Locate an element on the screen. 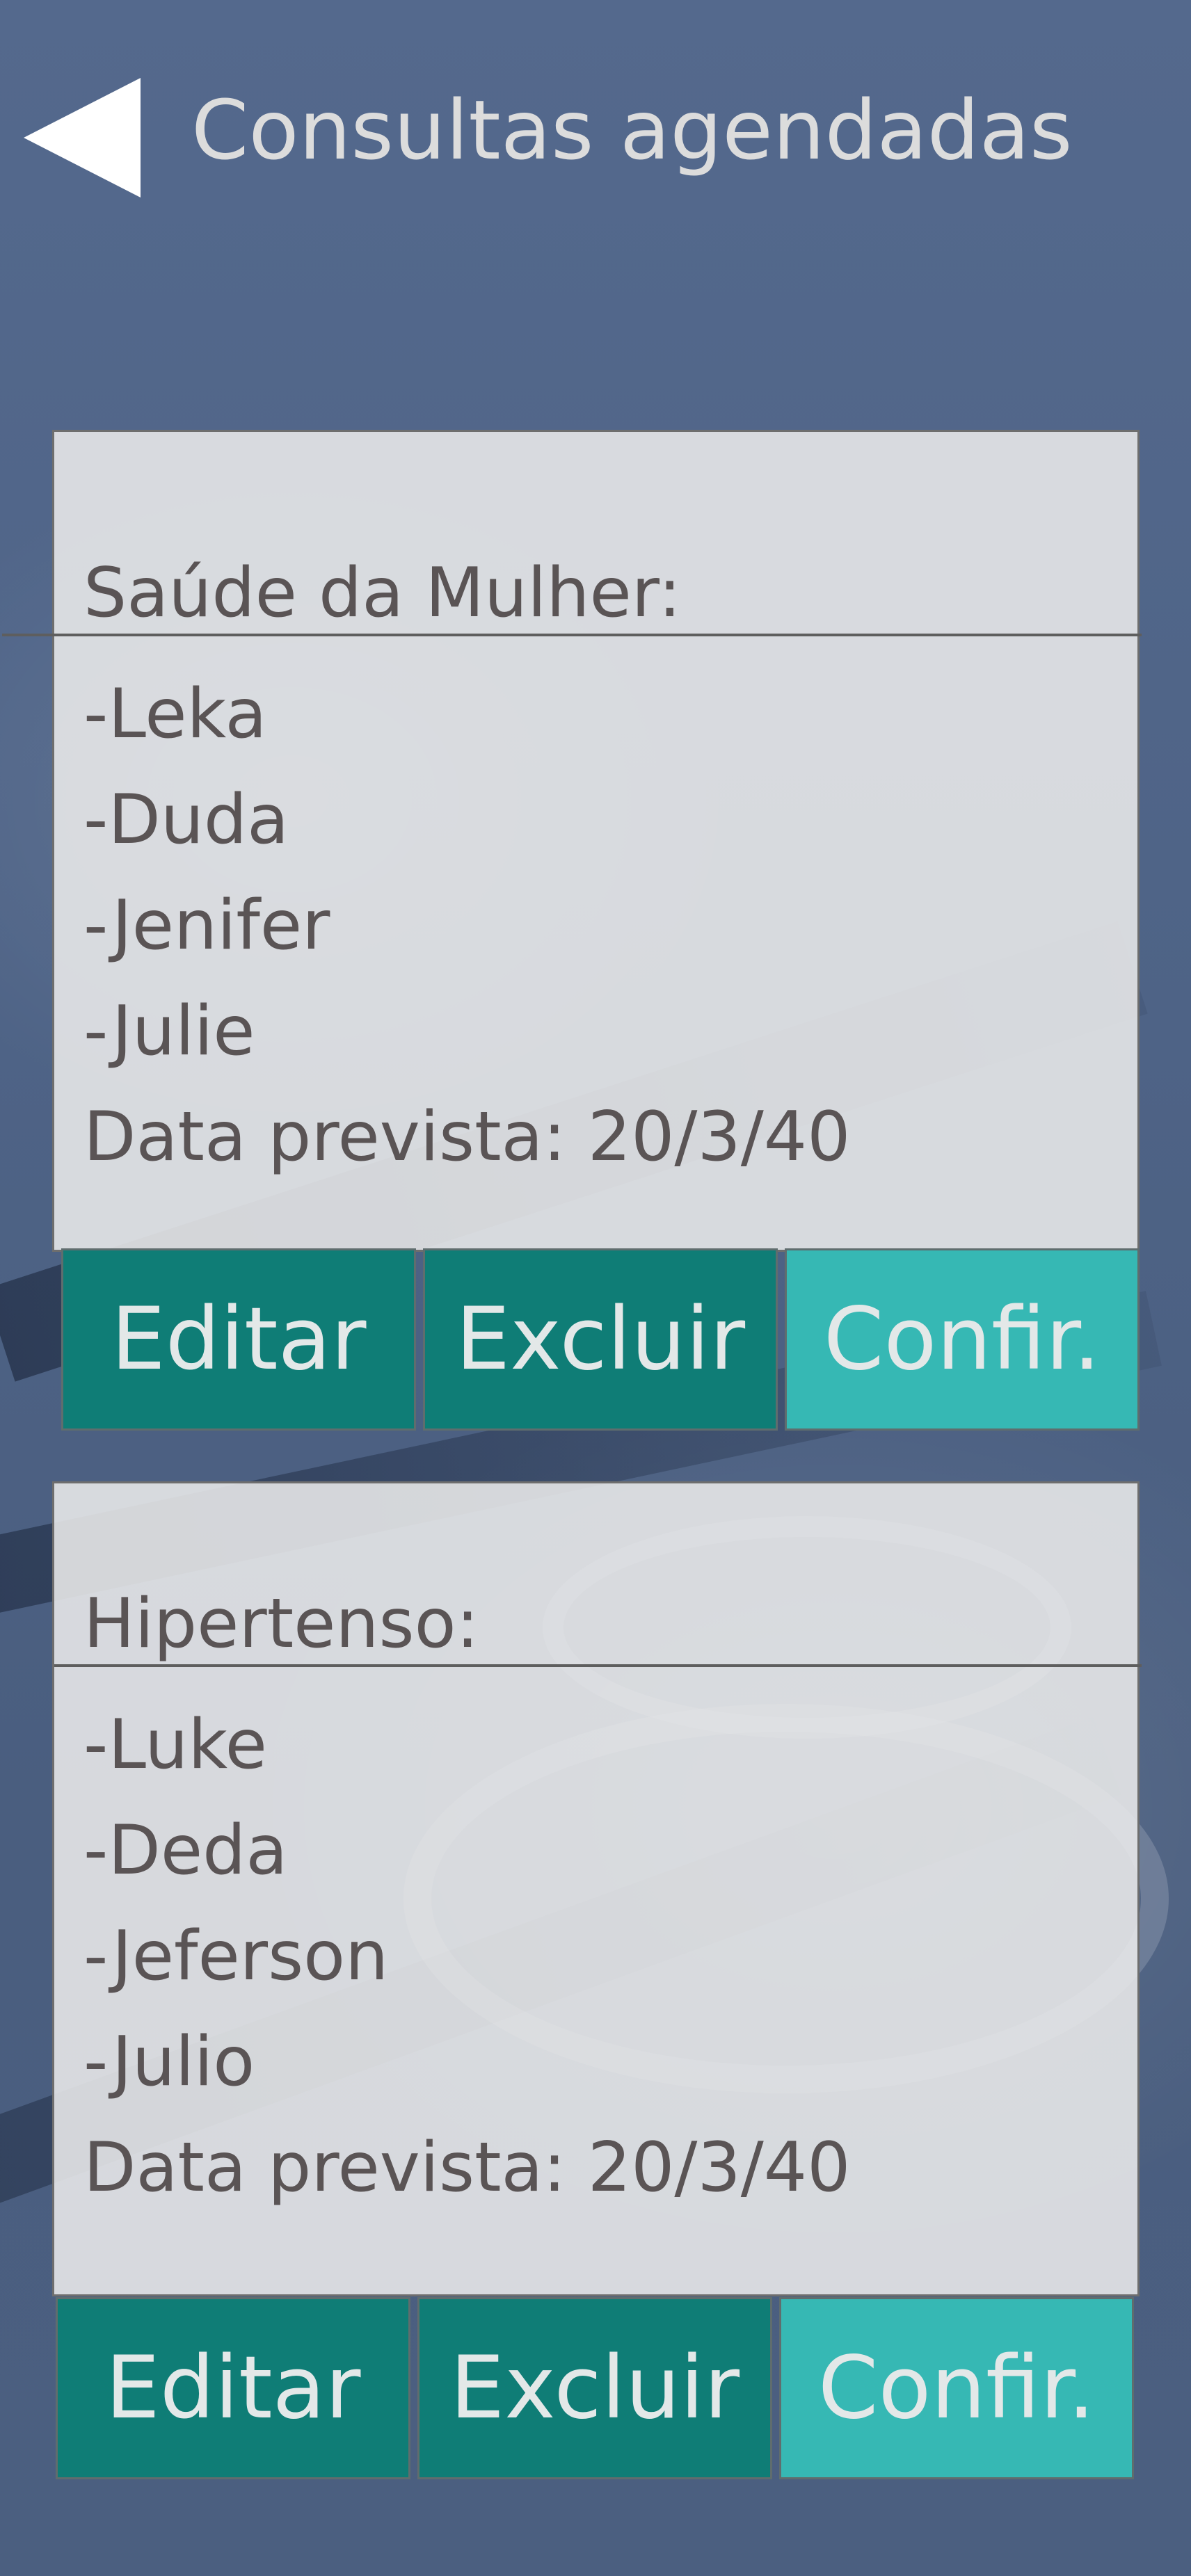 The width and height of the screenshot is (1191, 2576). back-button is located at coordinates (83, 137).